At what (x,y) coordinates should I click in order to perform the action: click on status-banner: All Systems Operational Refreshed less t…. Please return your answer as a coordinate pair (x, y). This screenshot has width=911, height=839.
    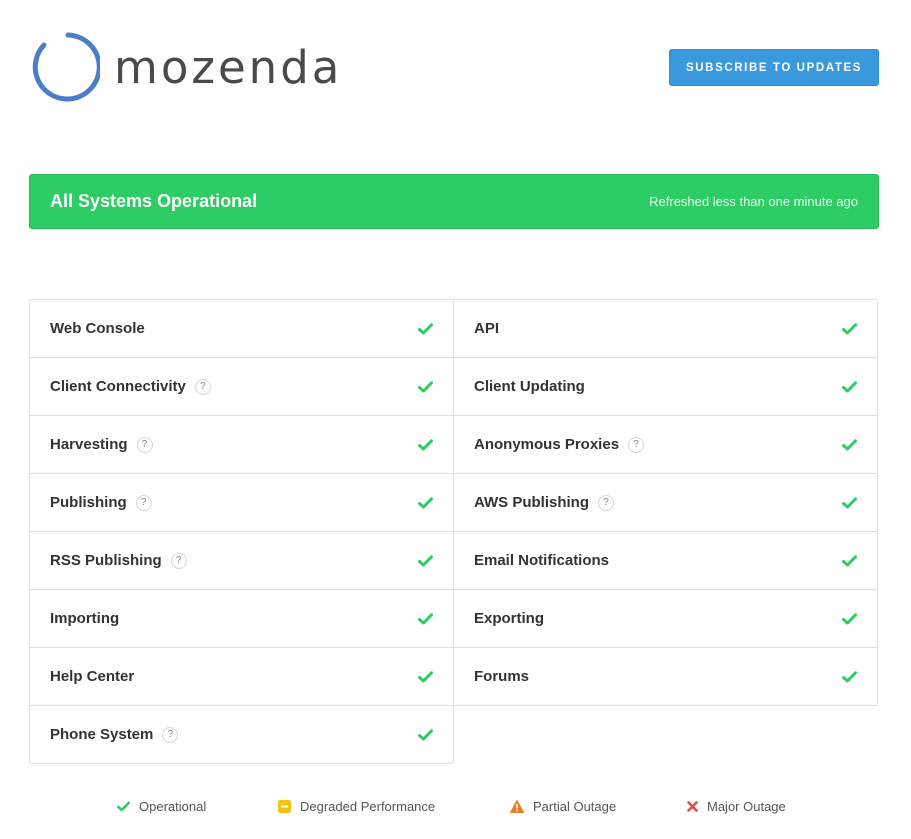
    Looking at the image, I should click on (454, 201).